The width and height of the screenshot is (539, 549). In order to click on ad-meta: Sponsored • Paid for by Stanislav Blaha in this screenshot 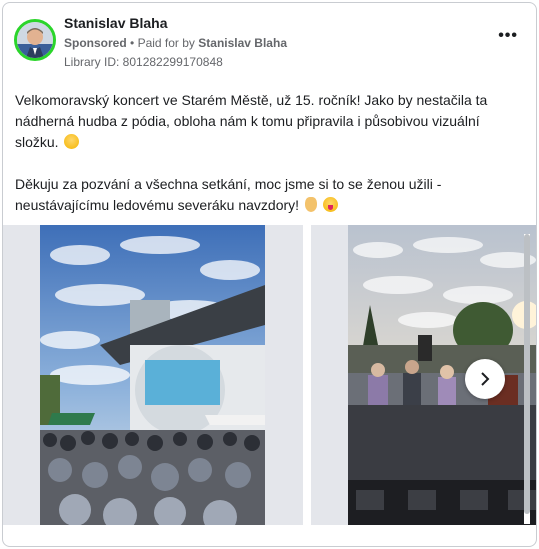, I will do `click(175, 43)`.